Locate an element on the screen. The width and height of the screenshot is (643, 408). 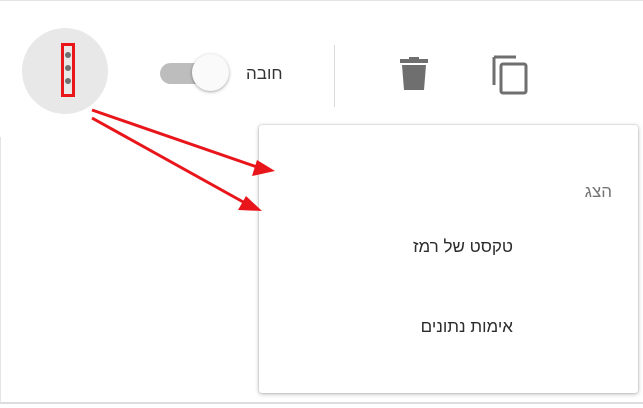
annotation-highlight-box is located at coordinates (68, 70).